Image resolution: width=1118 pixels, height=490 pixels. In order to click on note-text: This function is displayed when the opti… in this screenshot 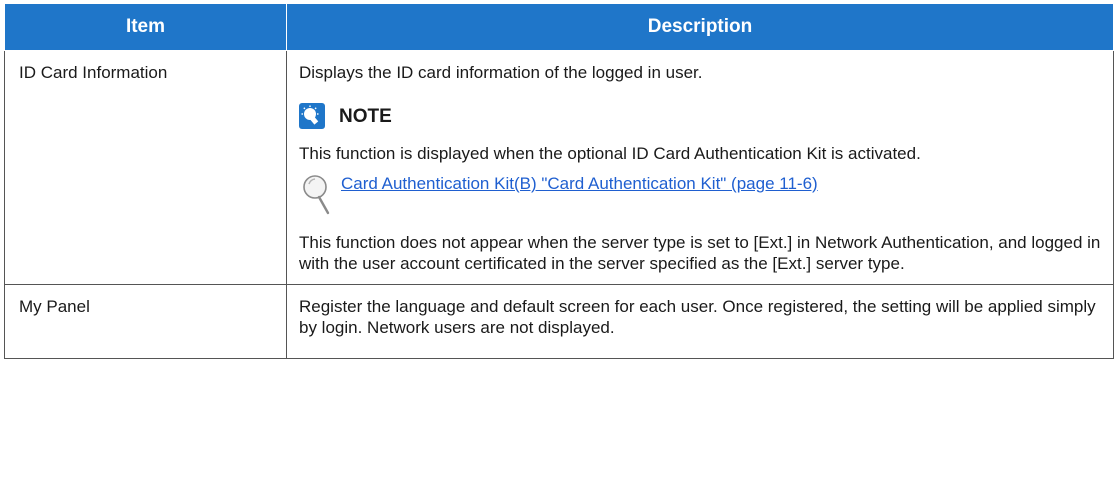, I will do `click(610, 153)`.